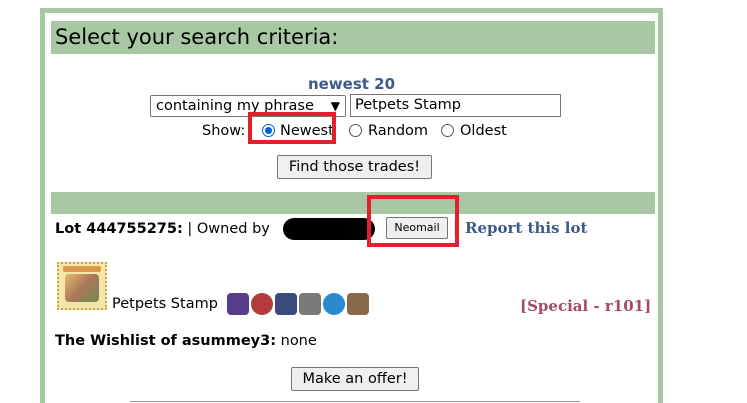  What do you see at coordinates (358, 304) in the screenshot?
I see `brown-petpet-icon` at bounding box center [358, 304].